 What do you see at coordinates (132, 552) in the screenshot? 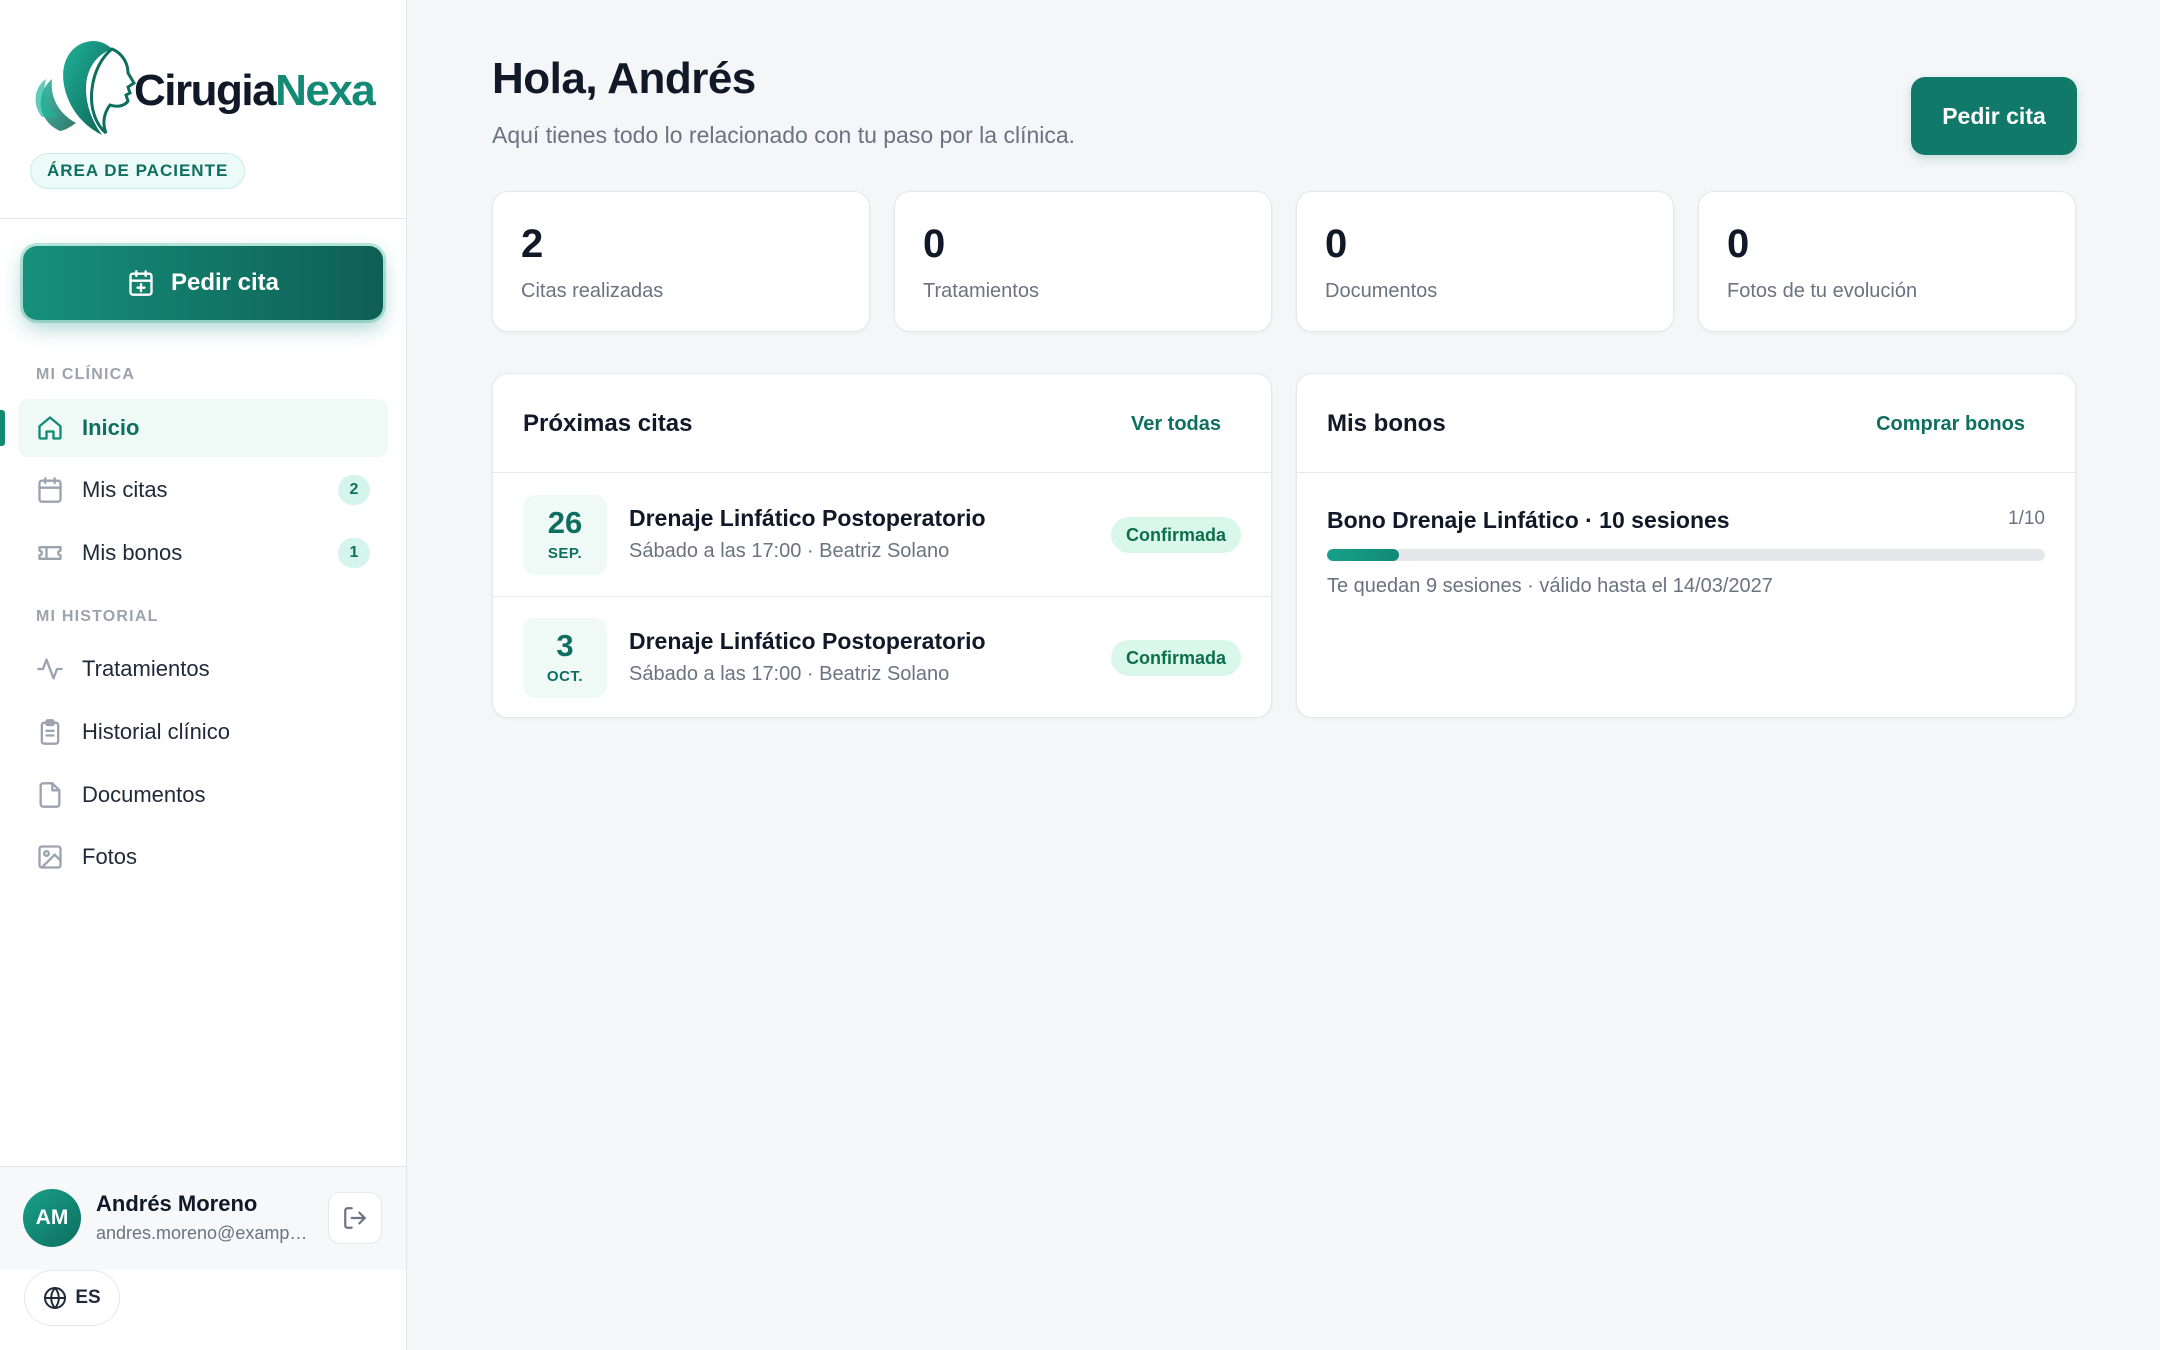
I see `sidebar-item-label: Mis bonos` at bounding box center [132, 552].